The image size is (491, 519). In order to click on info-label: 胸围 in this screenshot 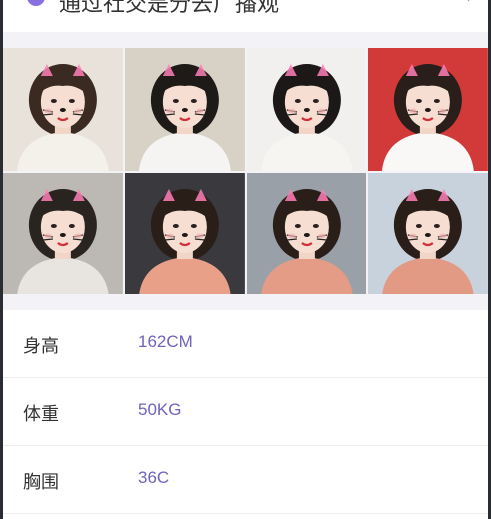, I will do `click(41, 482)`.